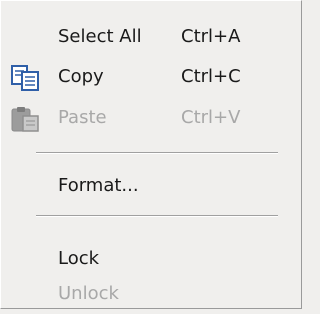 This screenshot has width=320, height=314. Describe the element at coordinates (82, 117) in the screenshot. I see `menu-item-label: Paste` at that location.